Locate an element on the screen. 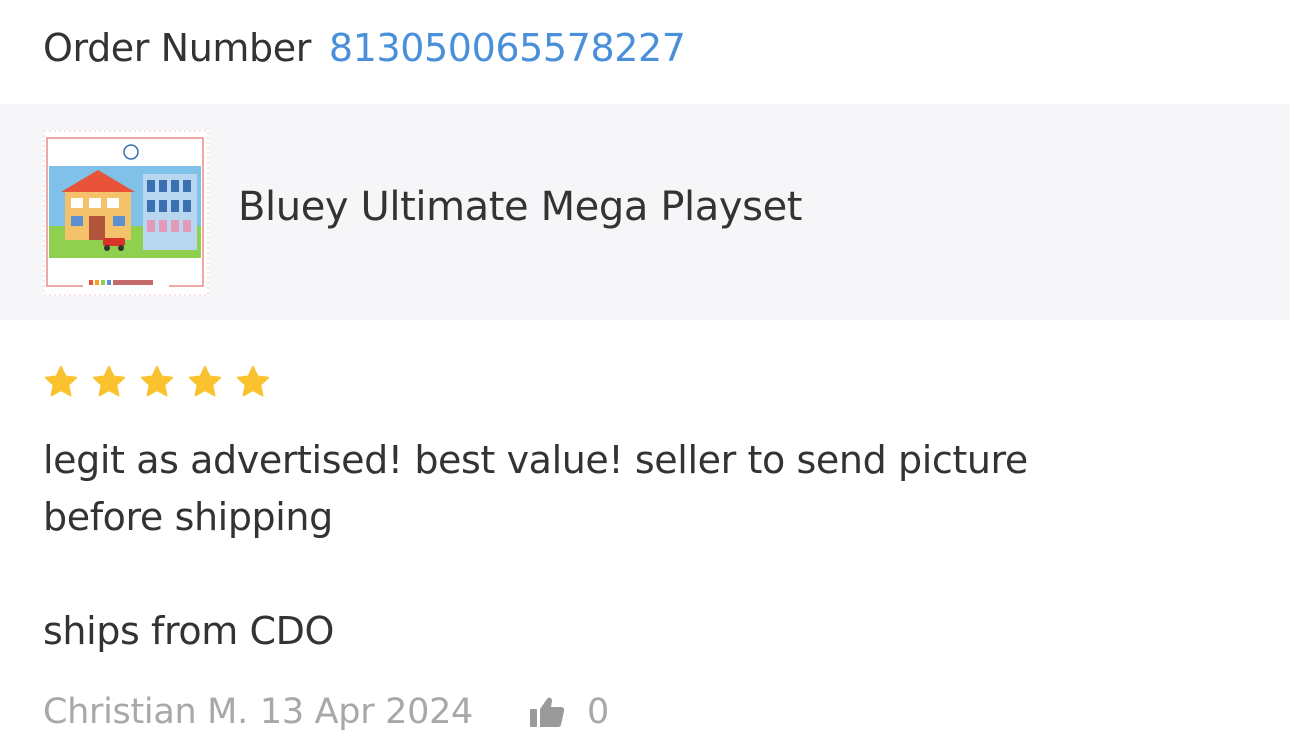 Image resolution: width=1290 pixels, height=754 pixels. order-row: Order Number 813050065578227 is located at coordinates (364, 48).